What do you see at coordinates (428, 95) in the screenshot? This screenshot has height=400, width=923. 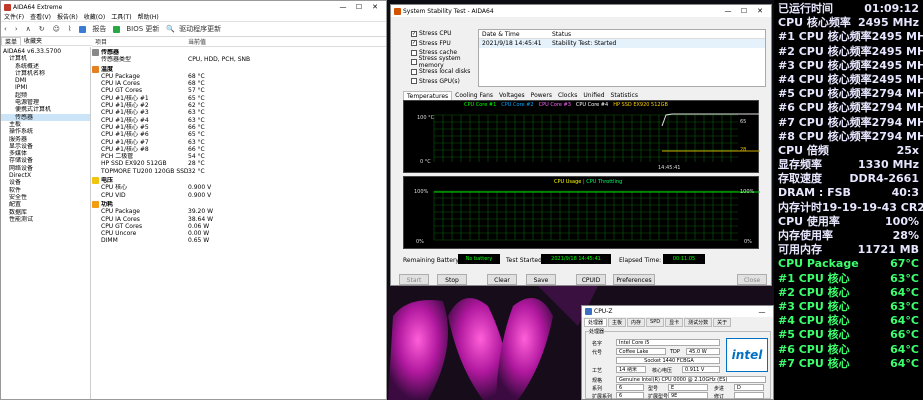 I see `stability-tab: Temperatures` at bounding box center [428, 95].